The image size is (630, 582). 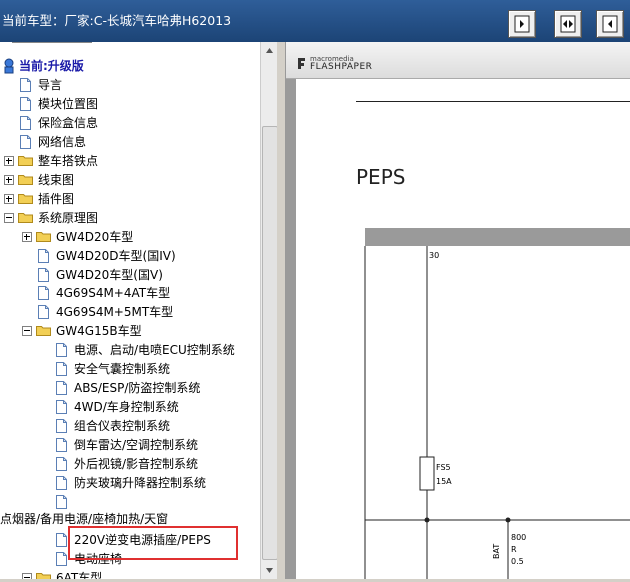 I want to click on scroll-down-arrow, so click(x=269, y=570).